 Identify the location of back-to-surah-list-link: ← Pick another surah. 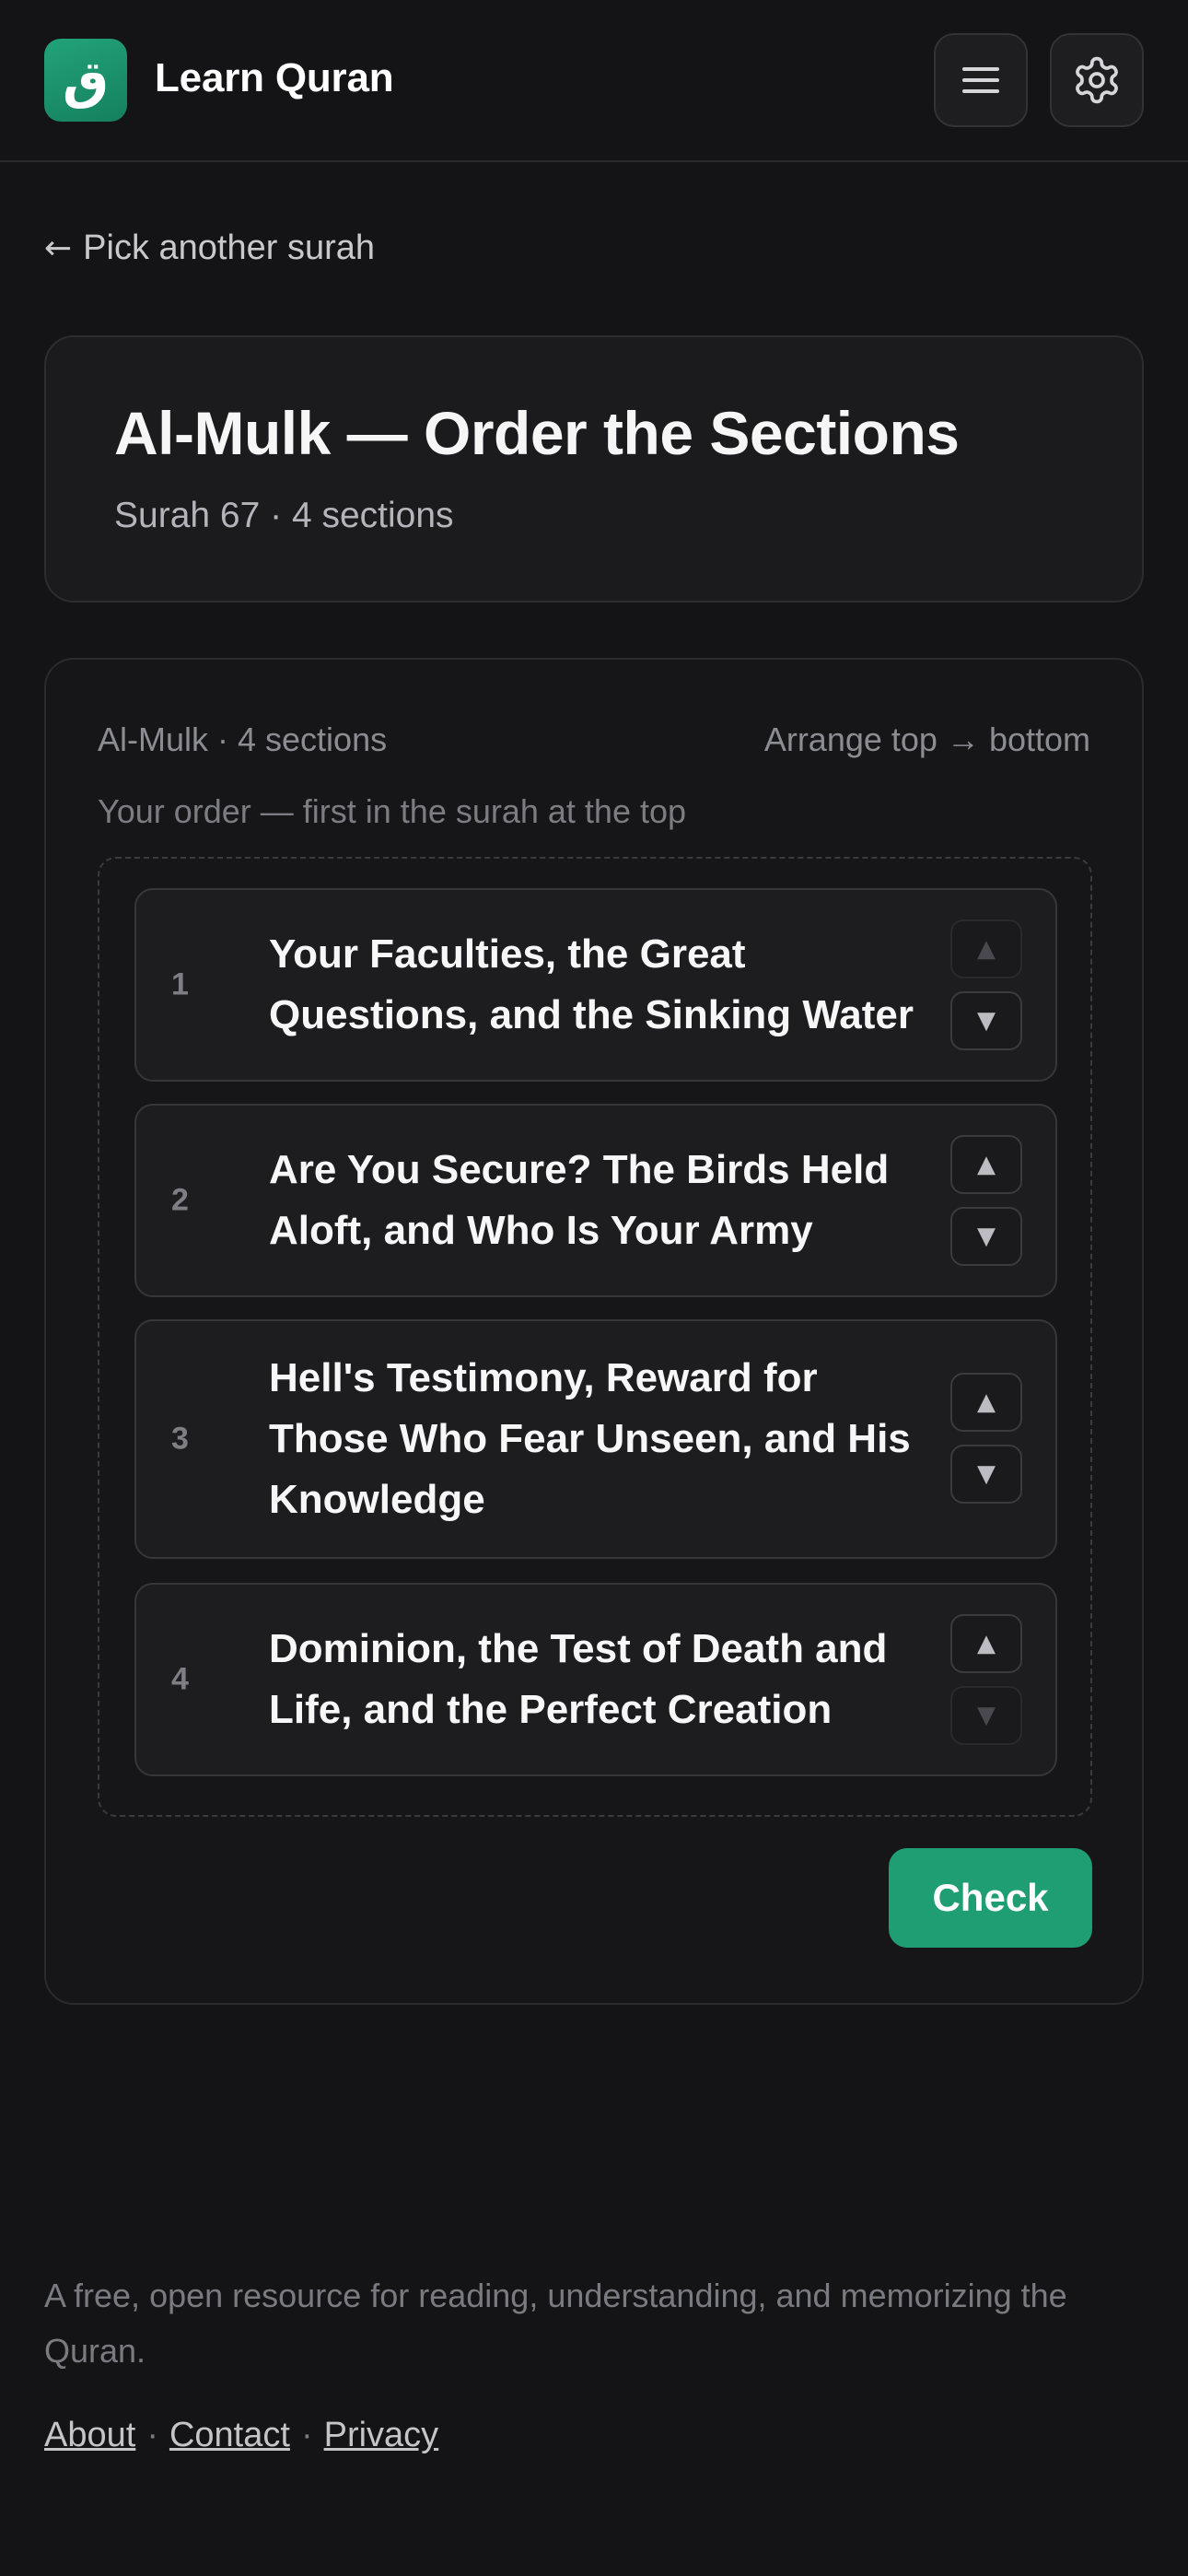
(209, 248).